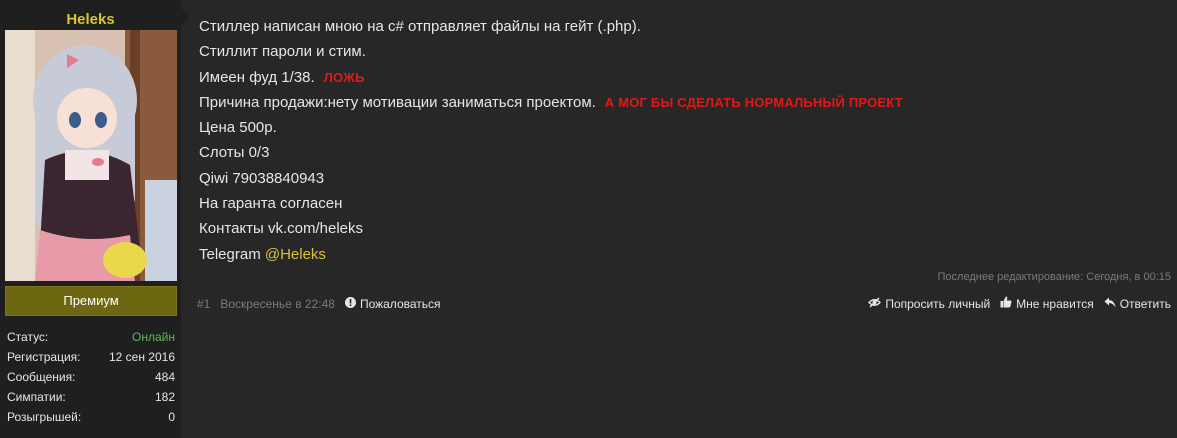 This screenshot has height=438, width=1177. What do you see at coordinates (344, 77) in the screenshot?
I see `annotation-false: ЛОЖЬ` at bounding box center [344, 77].